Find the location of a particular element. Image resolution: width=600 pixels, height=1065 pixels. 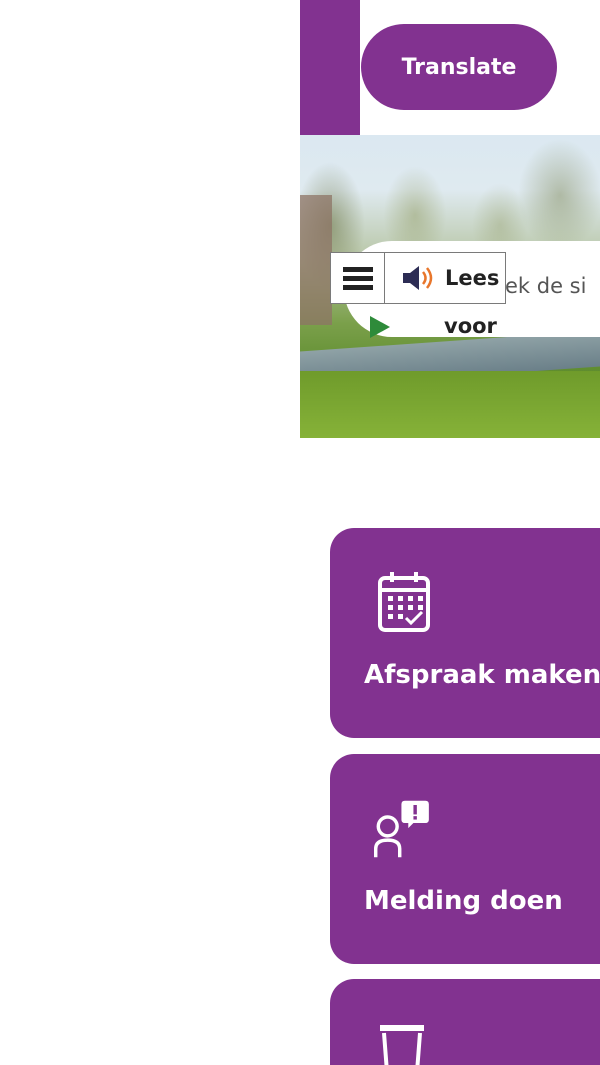

readspeaker-widget: Lees is located at coordinates (418, 278).